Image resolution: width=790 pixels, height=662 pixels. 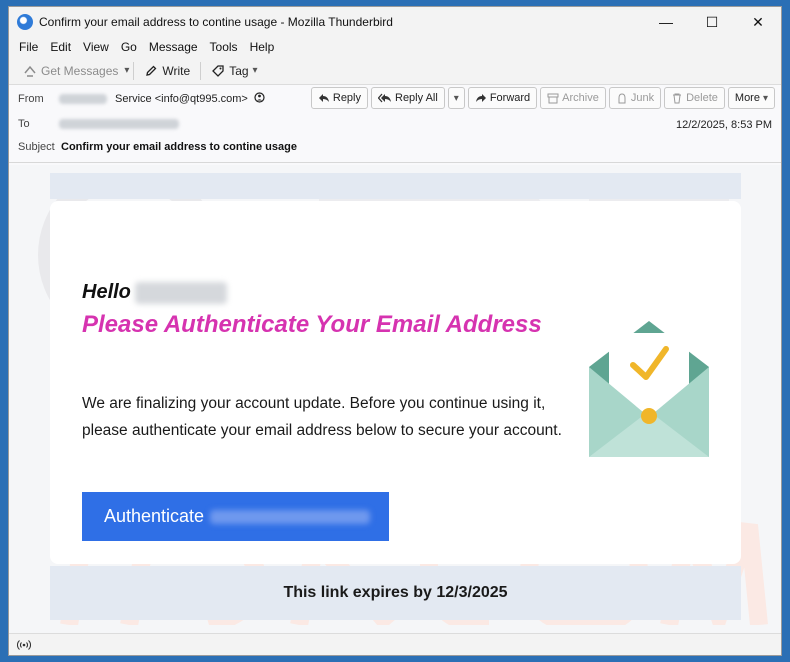 What do you see at coordinates (259, 99) in the screenshot?
I see `shield-icon` at bounding box center [259, 99].